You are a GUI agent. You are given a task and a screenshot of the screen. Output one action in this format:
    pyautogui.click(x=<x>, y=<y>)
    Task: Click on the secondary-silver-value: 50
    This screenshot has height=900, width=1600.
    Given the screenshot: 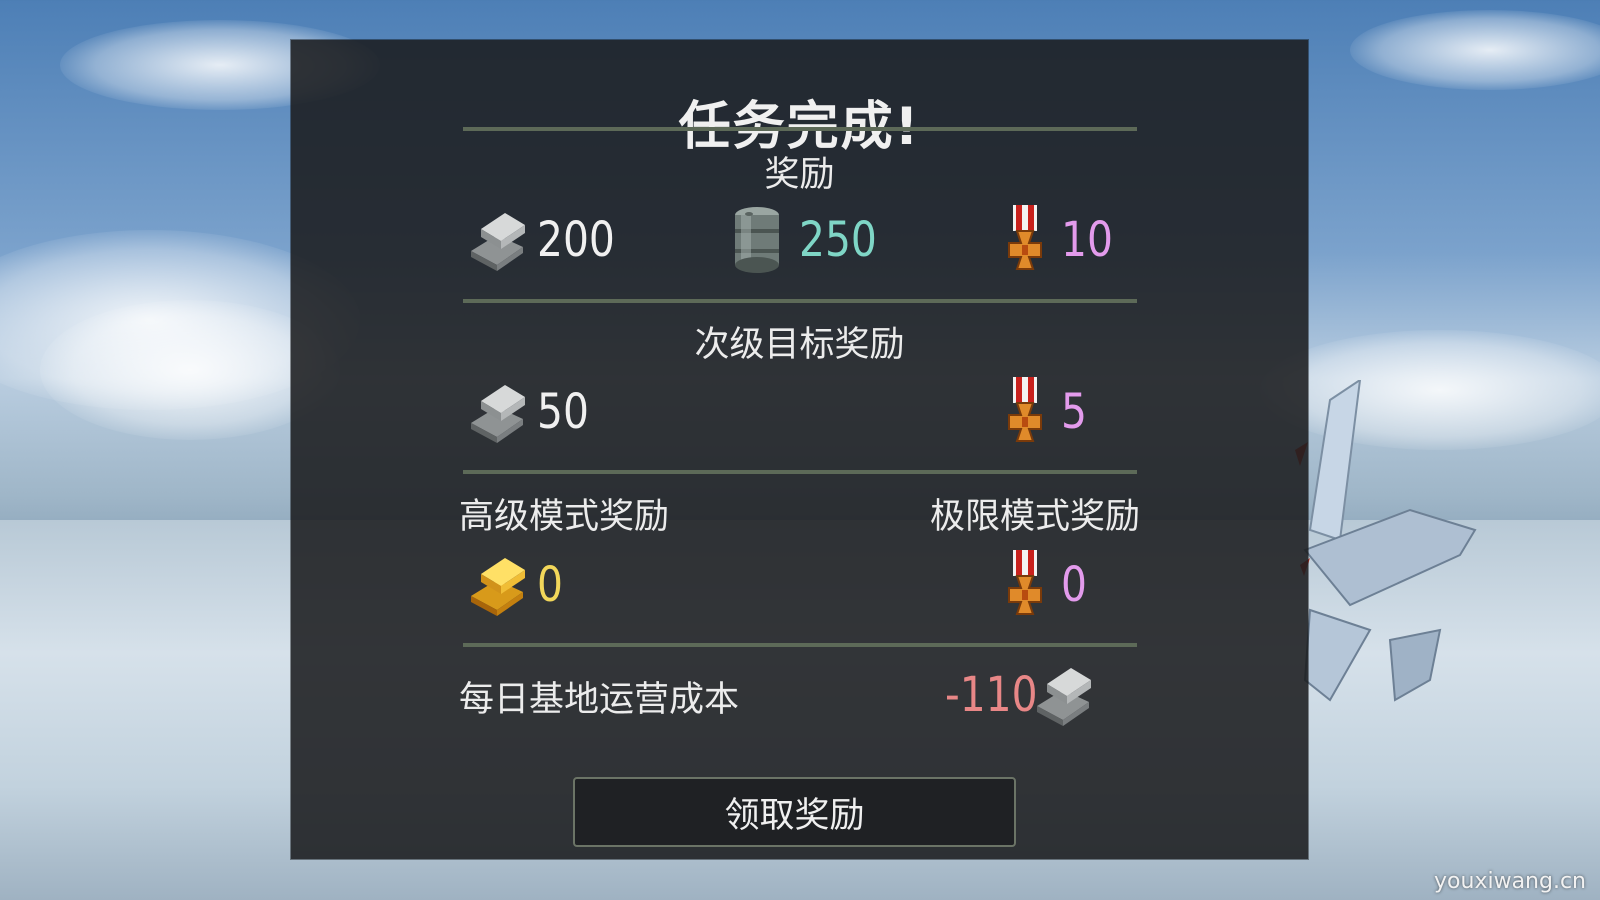 What is the action you would take?
    pyautogui.click(x=563, y=412)
    